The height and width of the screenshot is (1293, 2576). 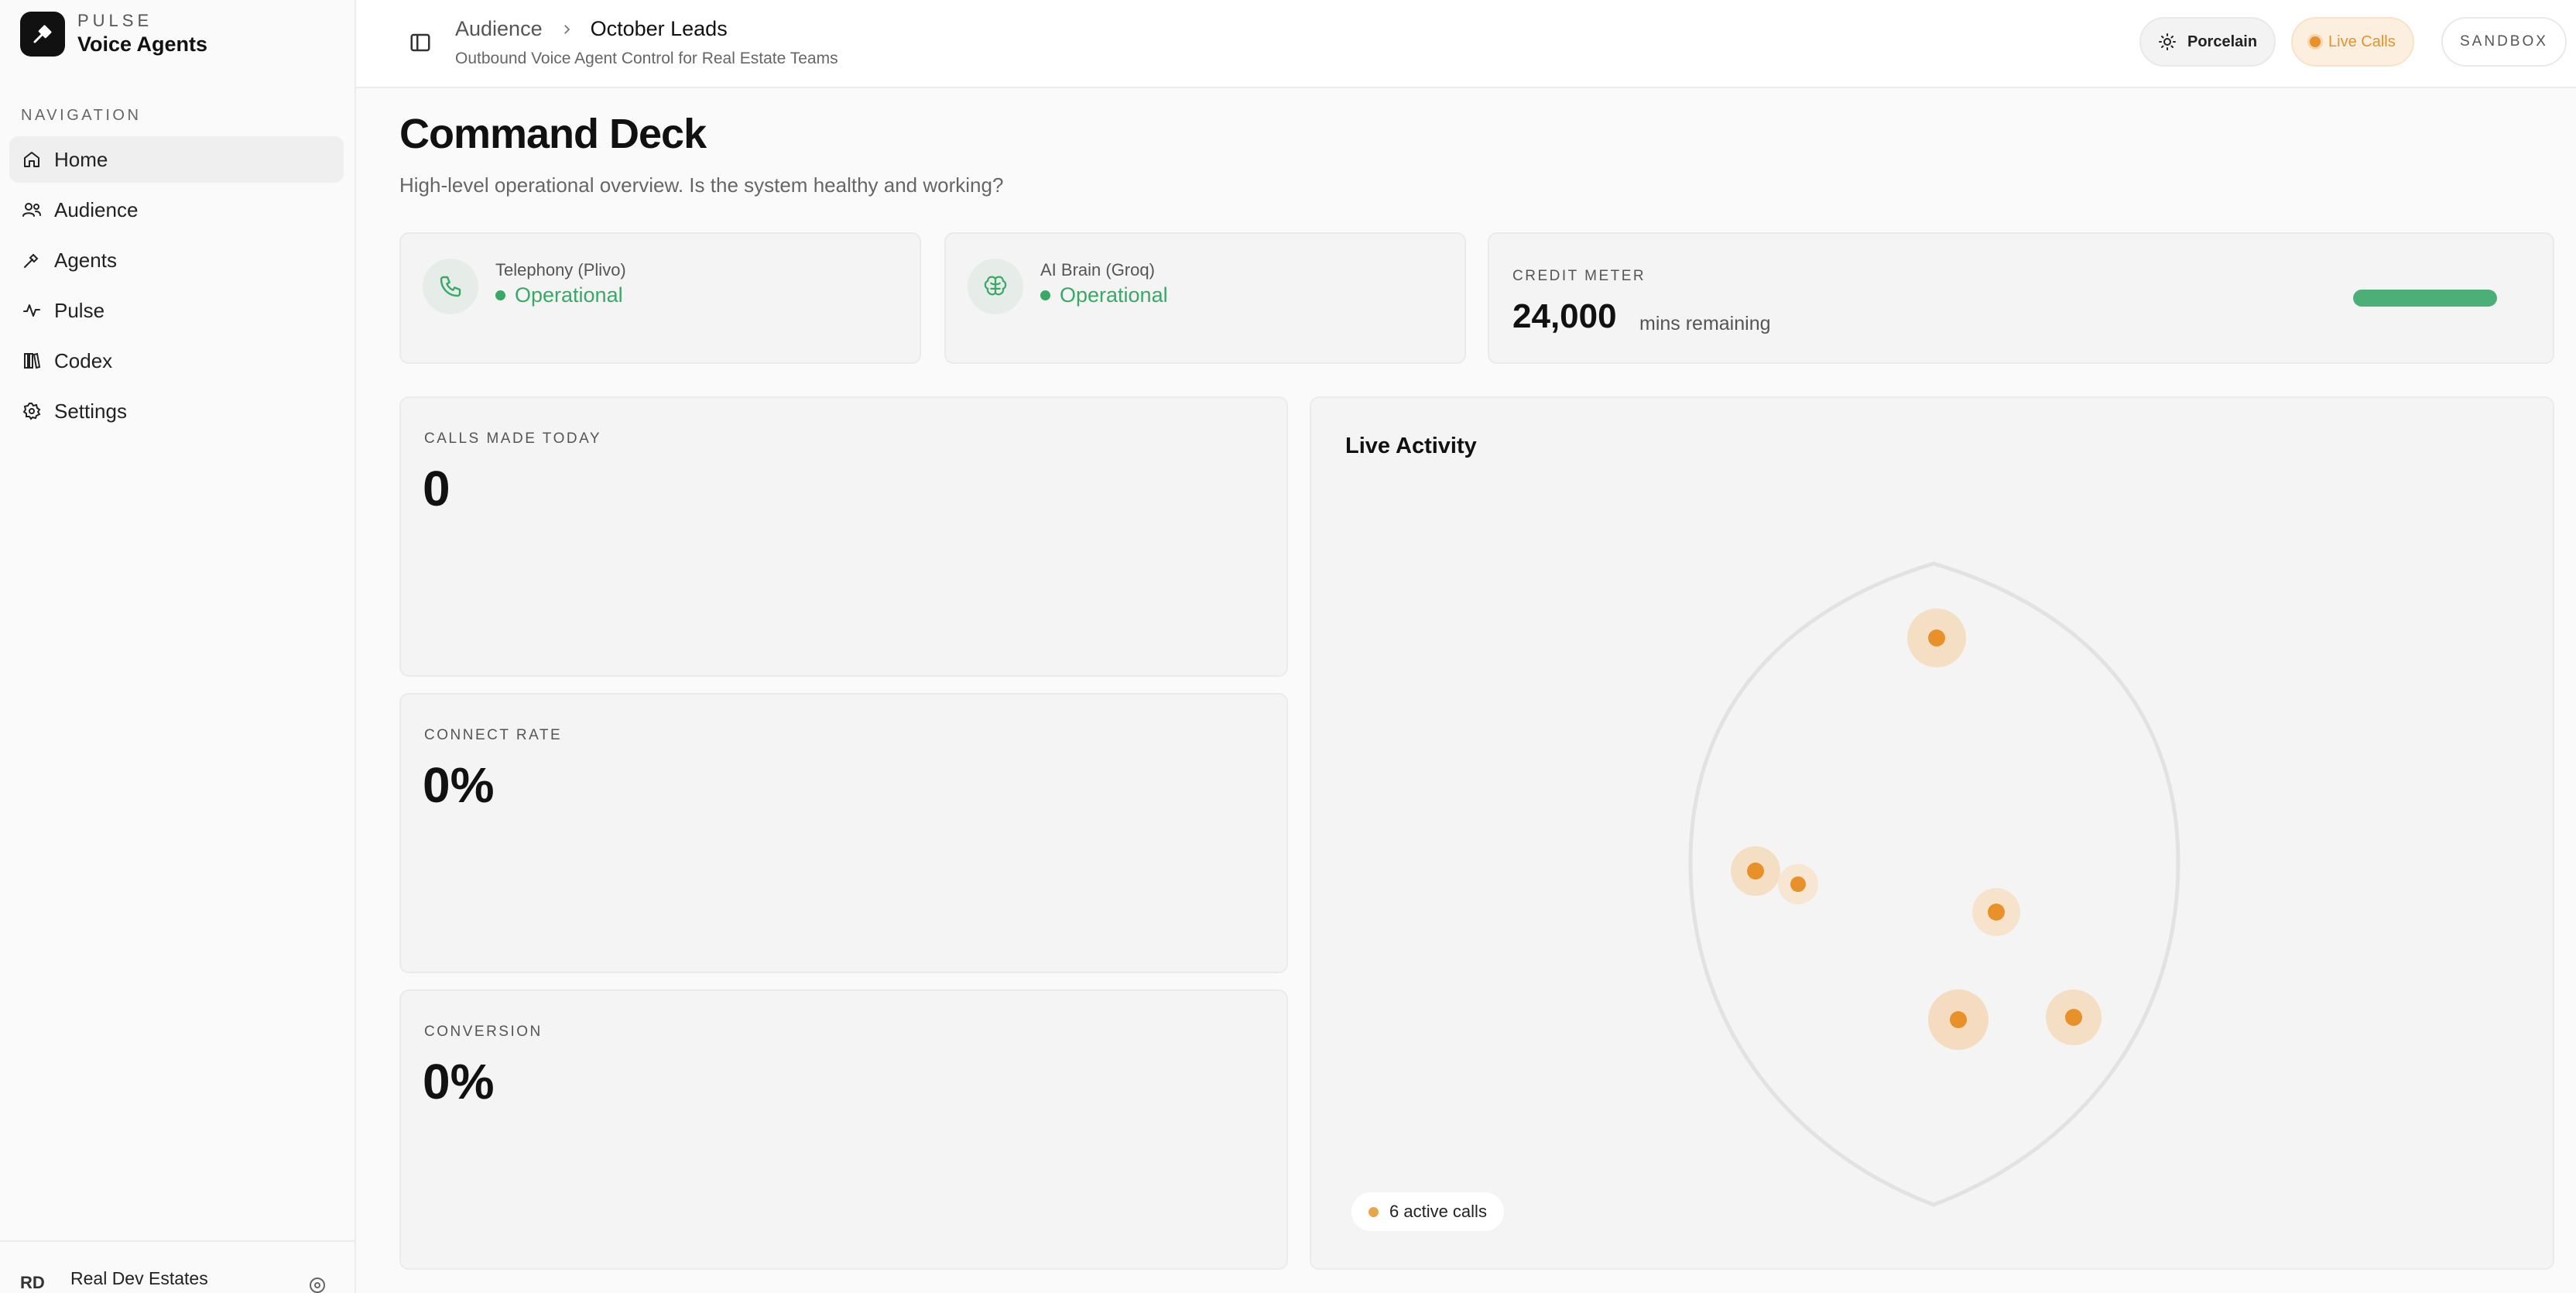 I want to click on credit-minutes-unit: mins remaining, so click(x=1705, y=323).